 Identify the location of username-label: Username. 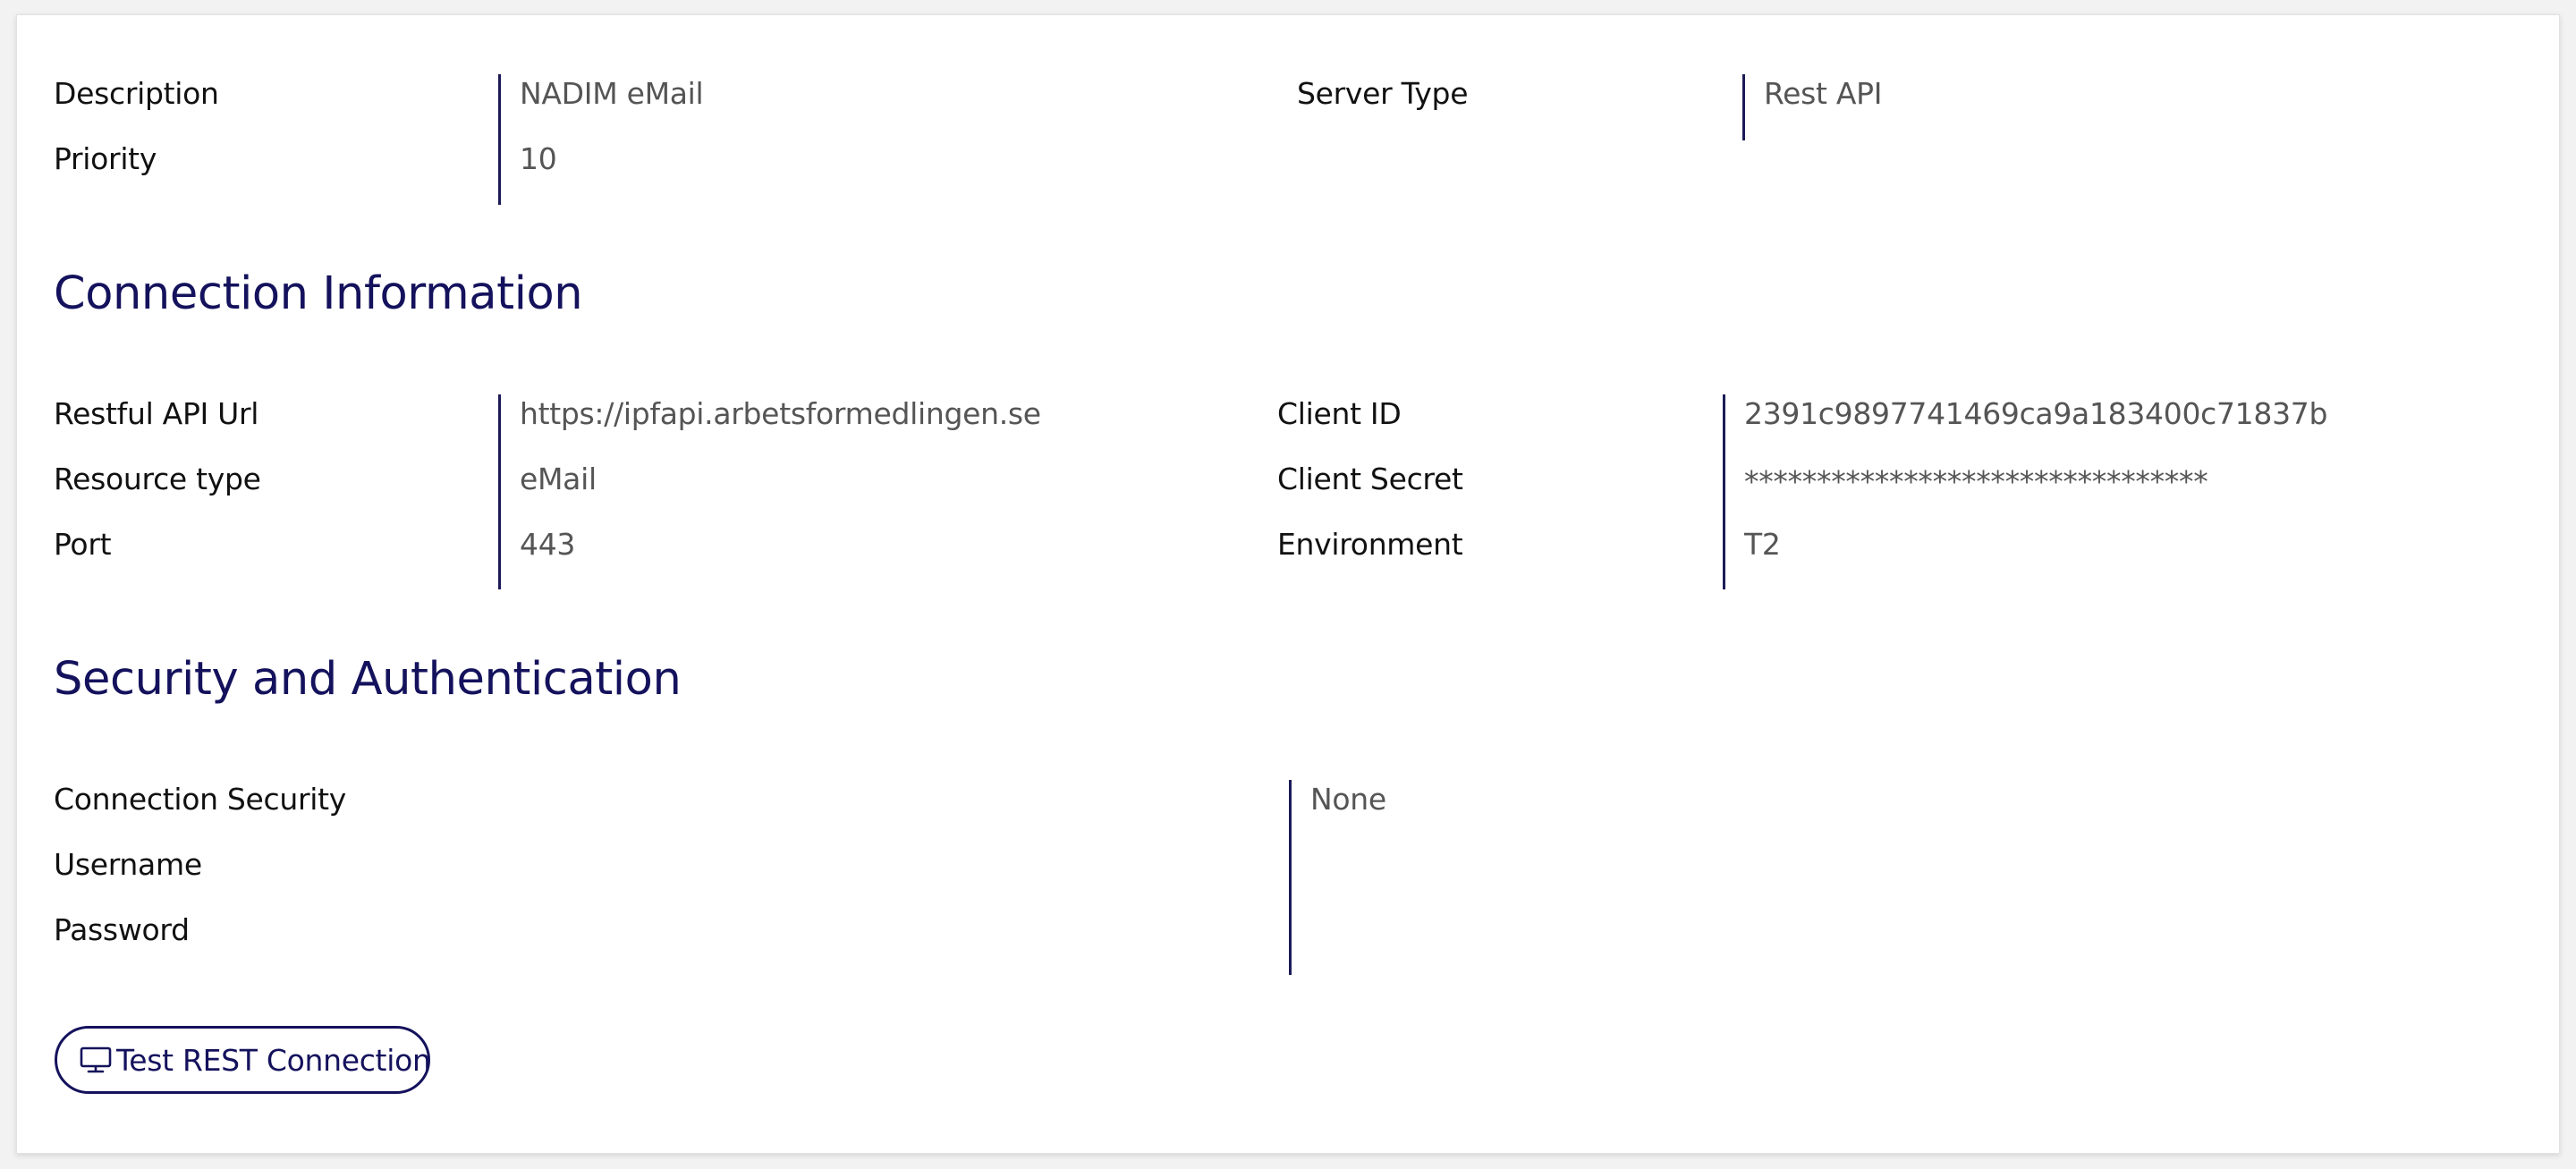
(128, 865).